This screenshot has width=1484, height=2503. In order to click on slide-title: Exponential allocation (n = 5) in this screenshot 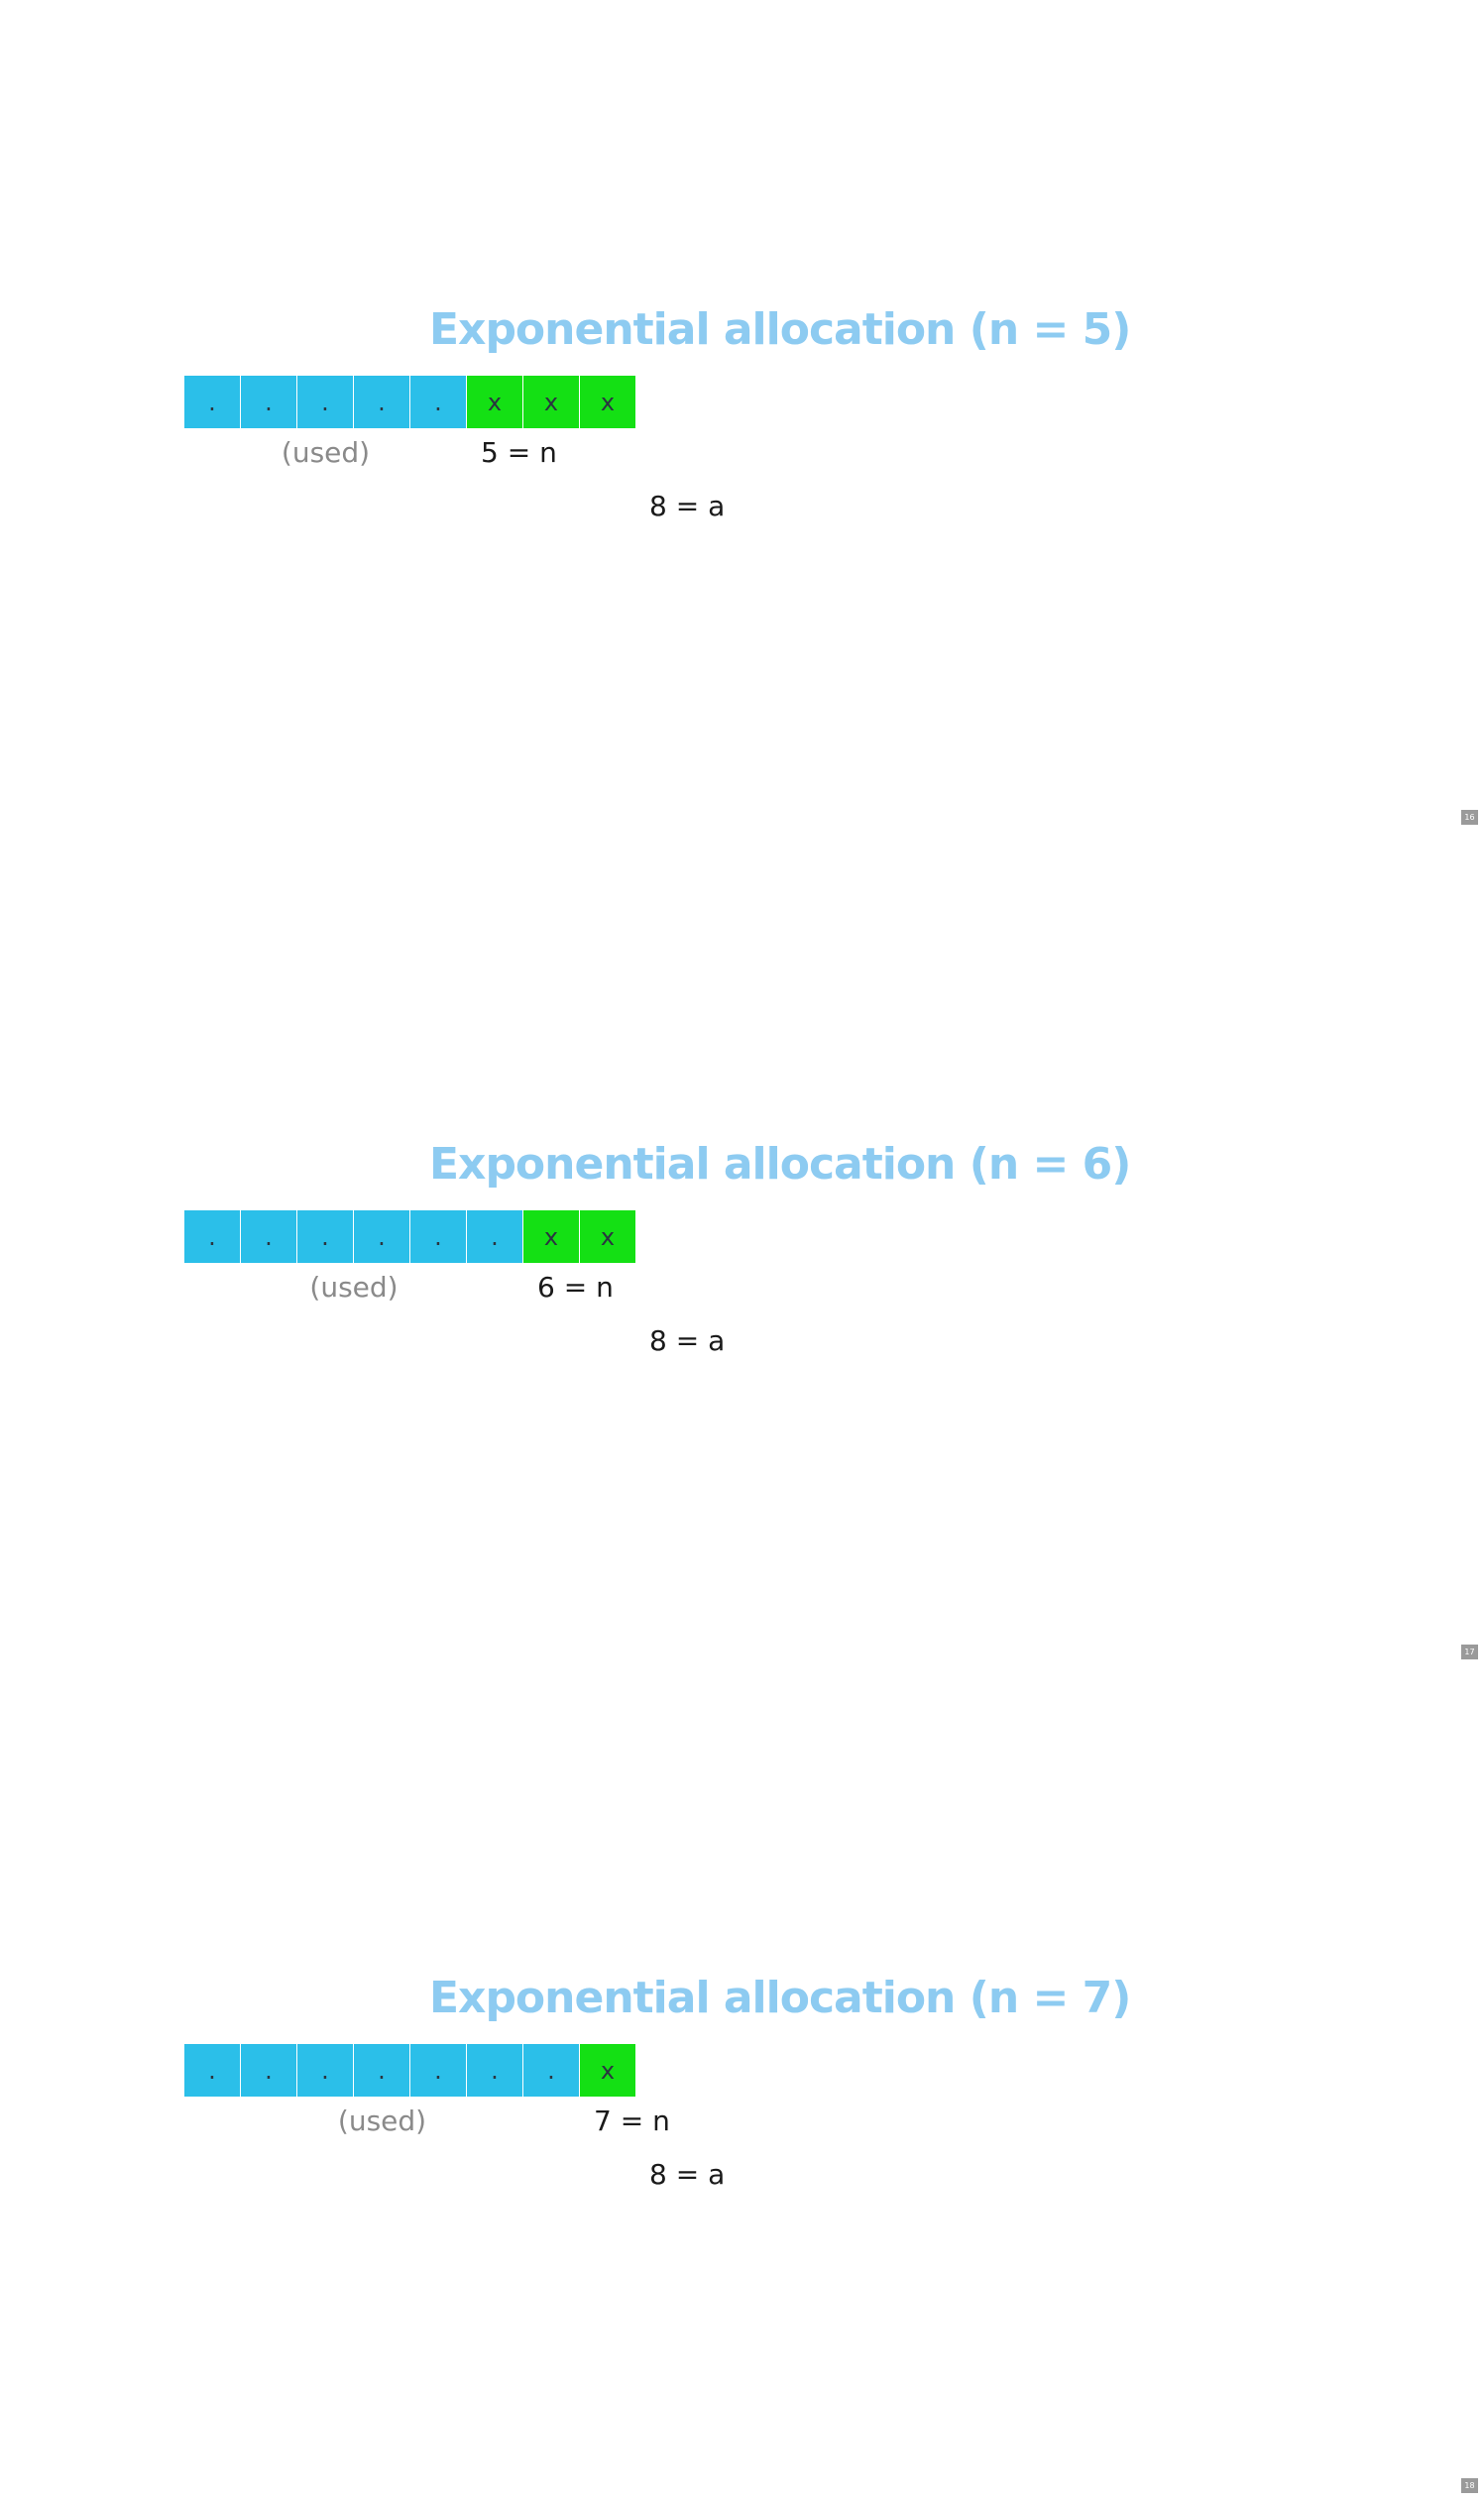, I will do `click(780, 329)`.